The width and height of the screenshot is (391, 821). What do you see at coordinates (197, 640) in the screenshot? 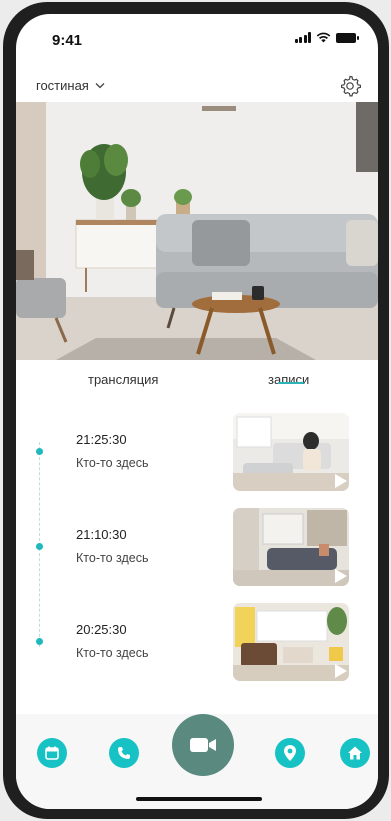
I see `list-item: 20:25:30 Кто-то здесь` at bounding box center [197, 640].